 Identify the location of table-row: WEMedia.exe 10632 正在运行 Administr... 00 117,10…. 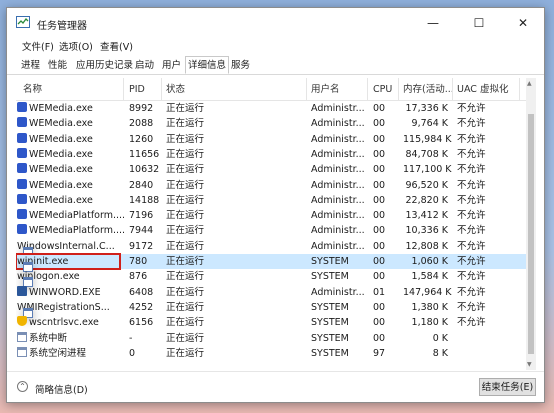
(271, 169).